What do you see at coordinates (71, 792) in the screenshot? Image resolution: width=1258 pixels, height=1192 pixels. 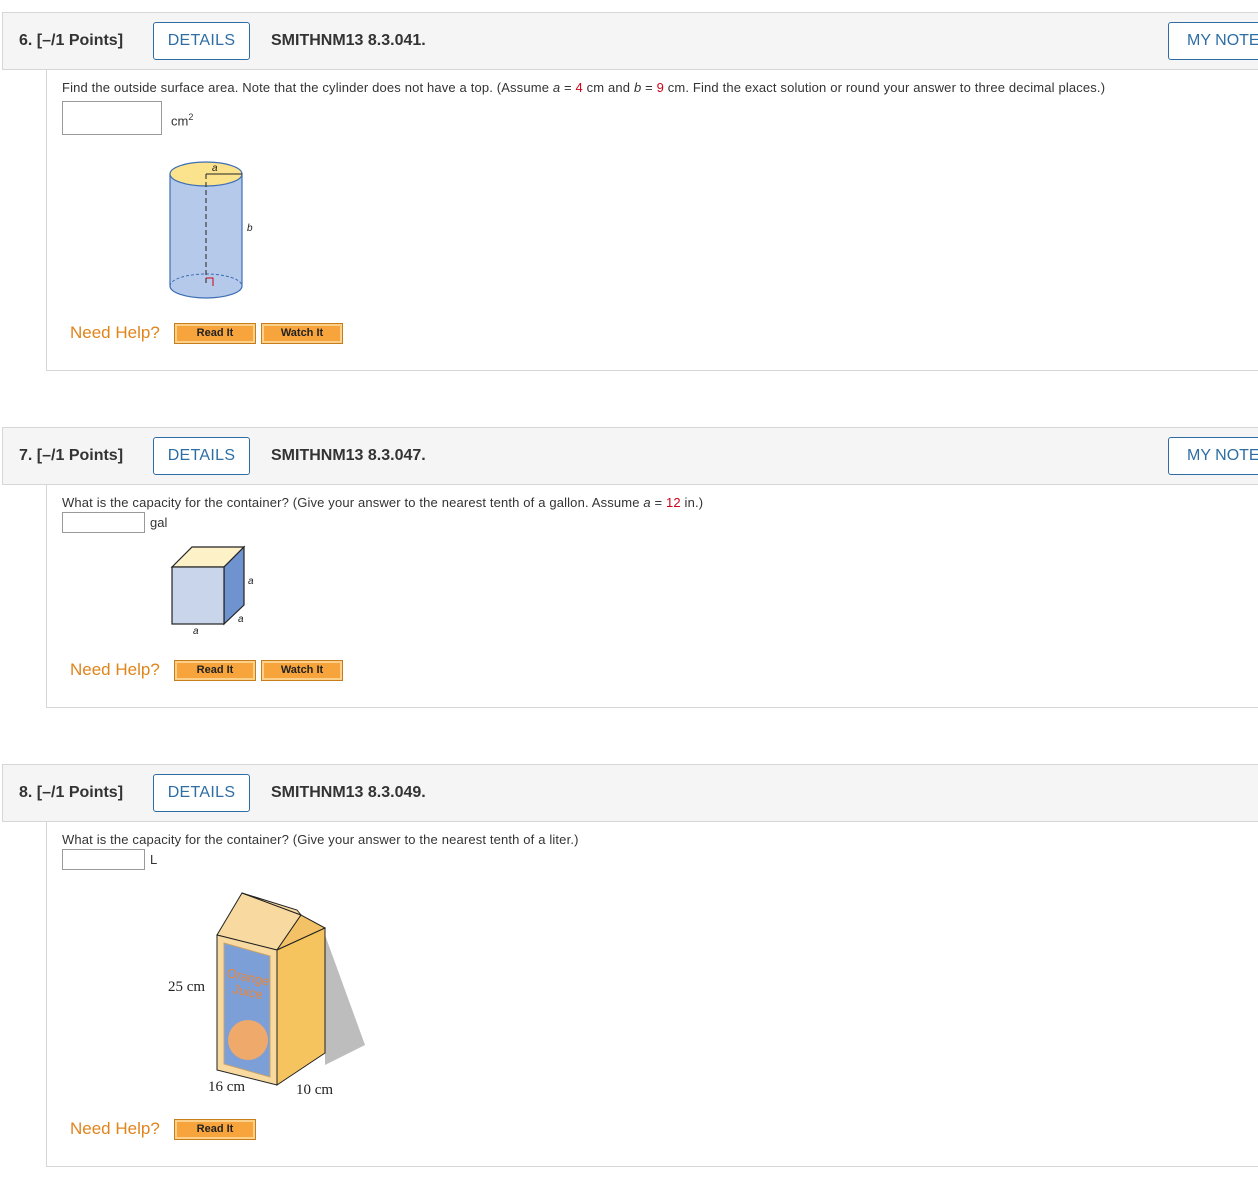 I see `question-number: 8. [–/1 Points]` at bounding box center [71, 792].